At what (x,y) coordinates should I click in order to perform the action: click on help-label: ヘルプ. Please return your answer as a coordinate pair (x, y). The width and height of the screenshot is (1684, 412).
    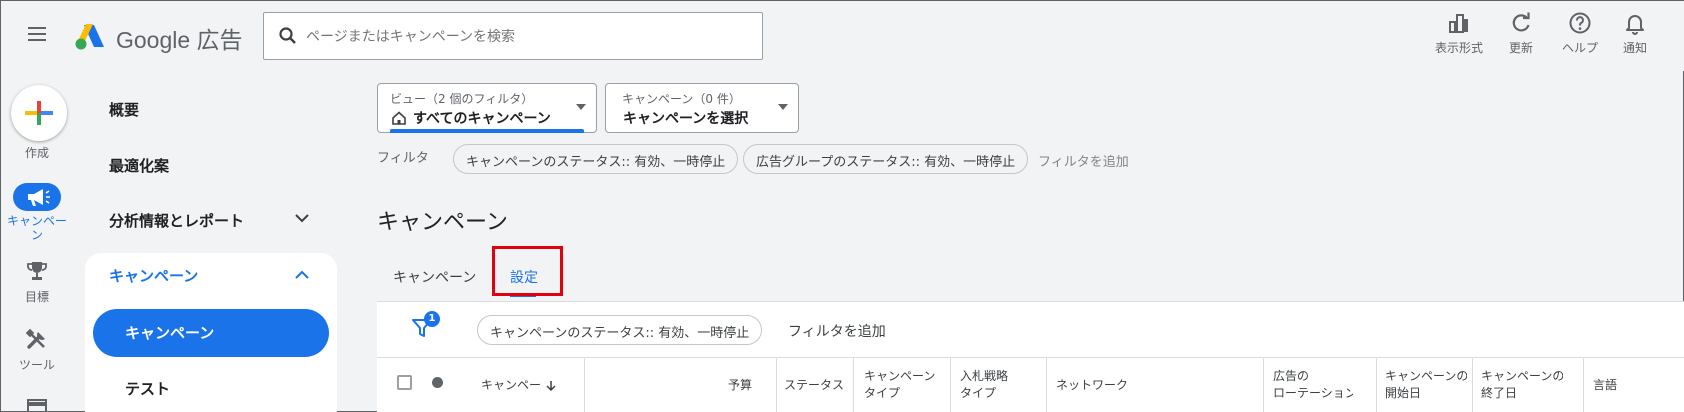
    Looking at the image, I should click on (1579, 48).